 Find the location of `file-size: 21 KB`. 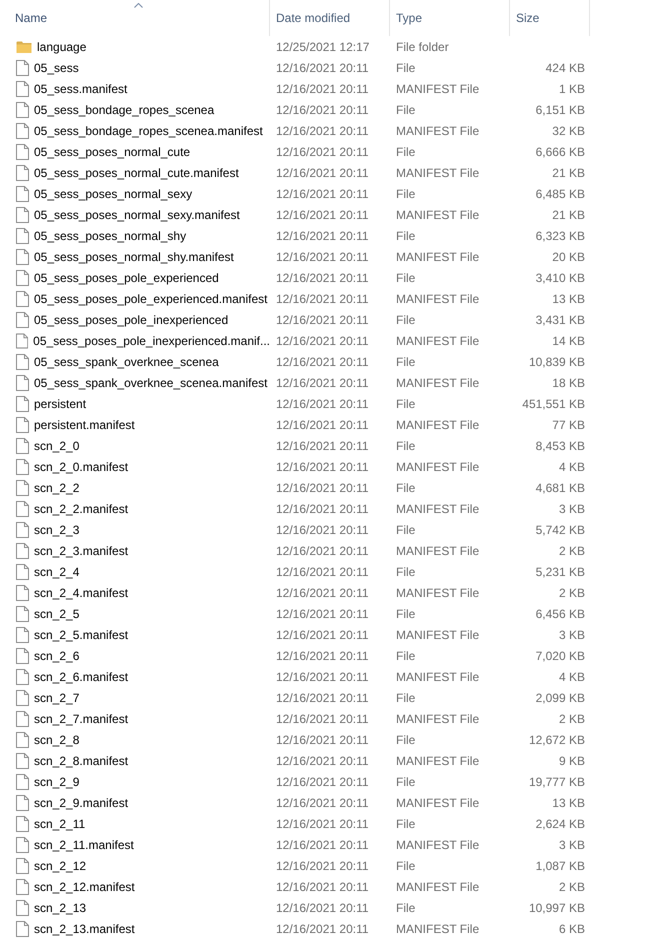

file-size: 21 KB is located at coordinates (568, 173).